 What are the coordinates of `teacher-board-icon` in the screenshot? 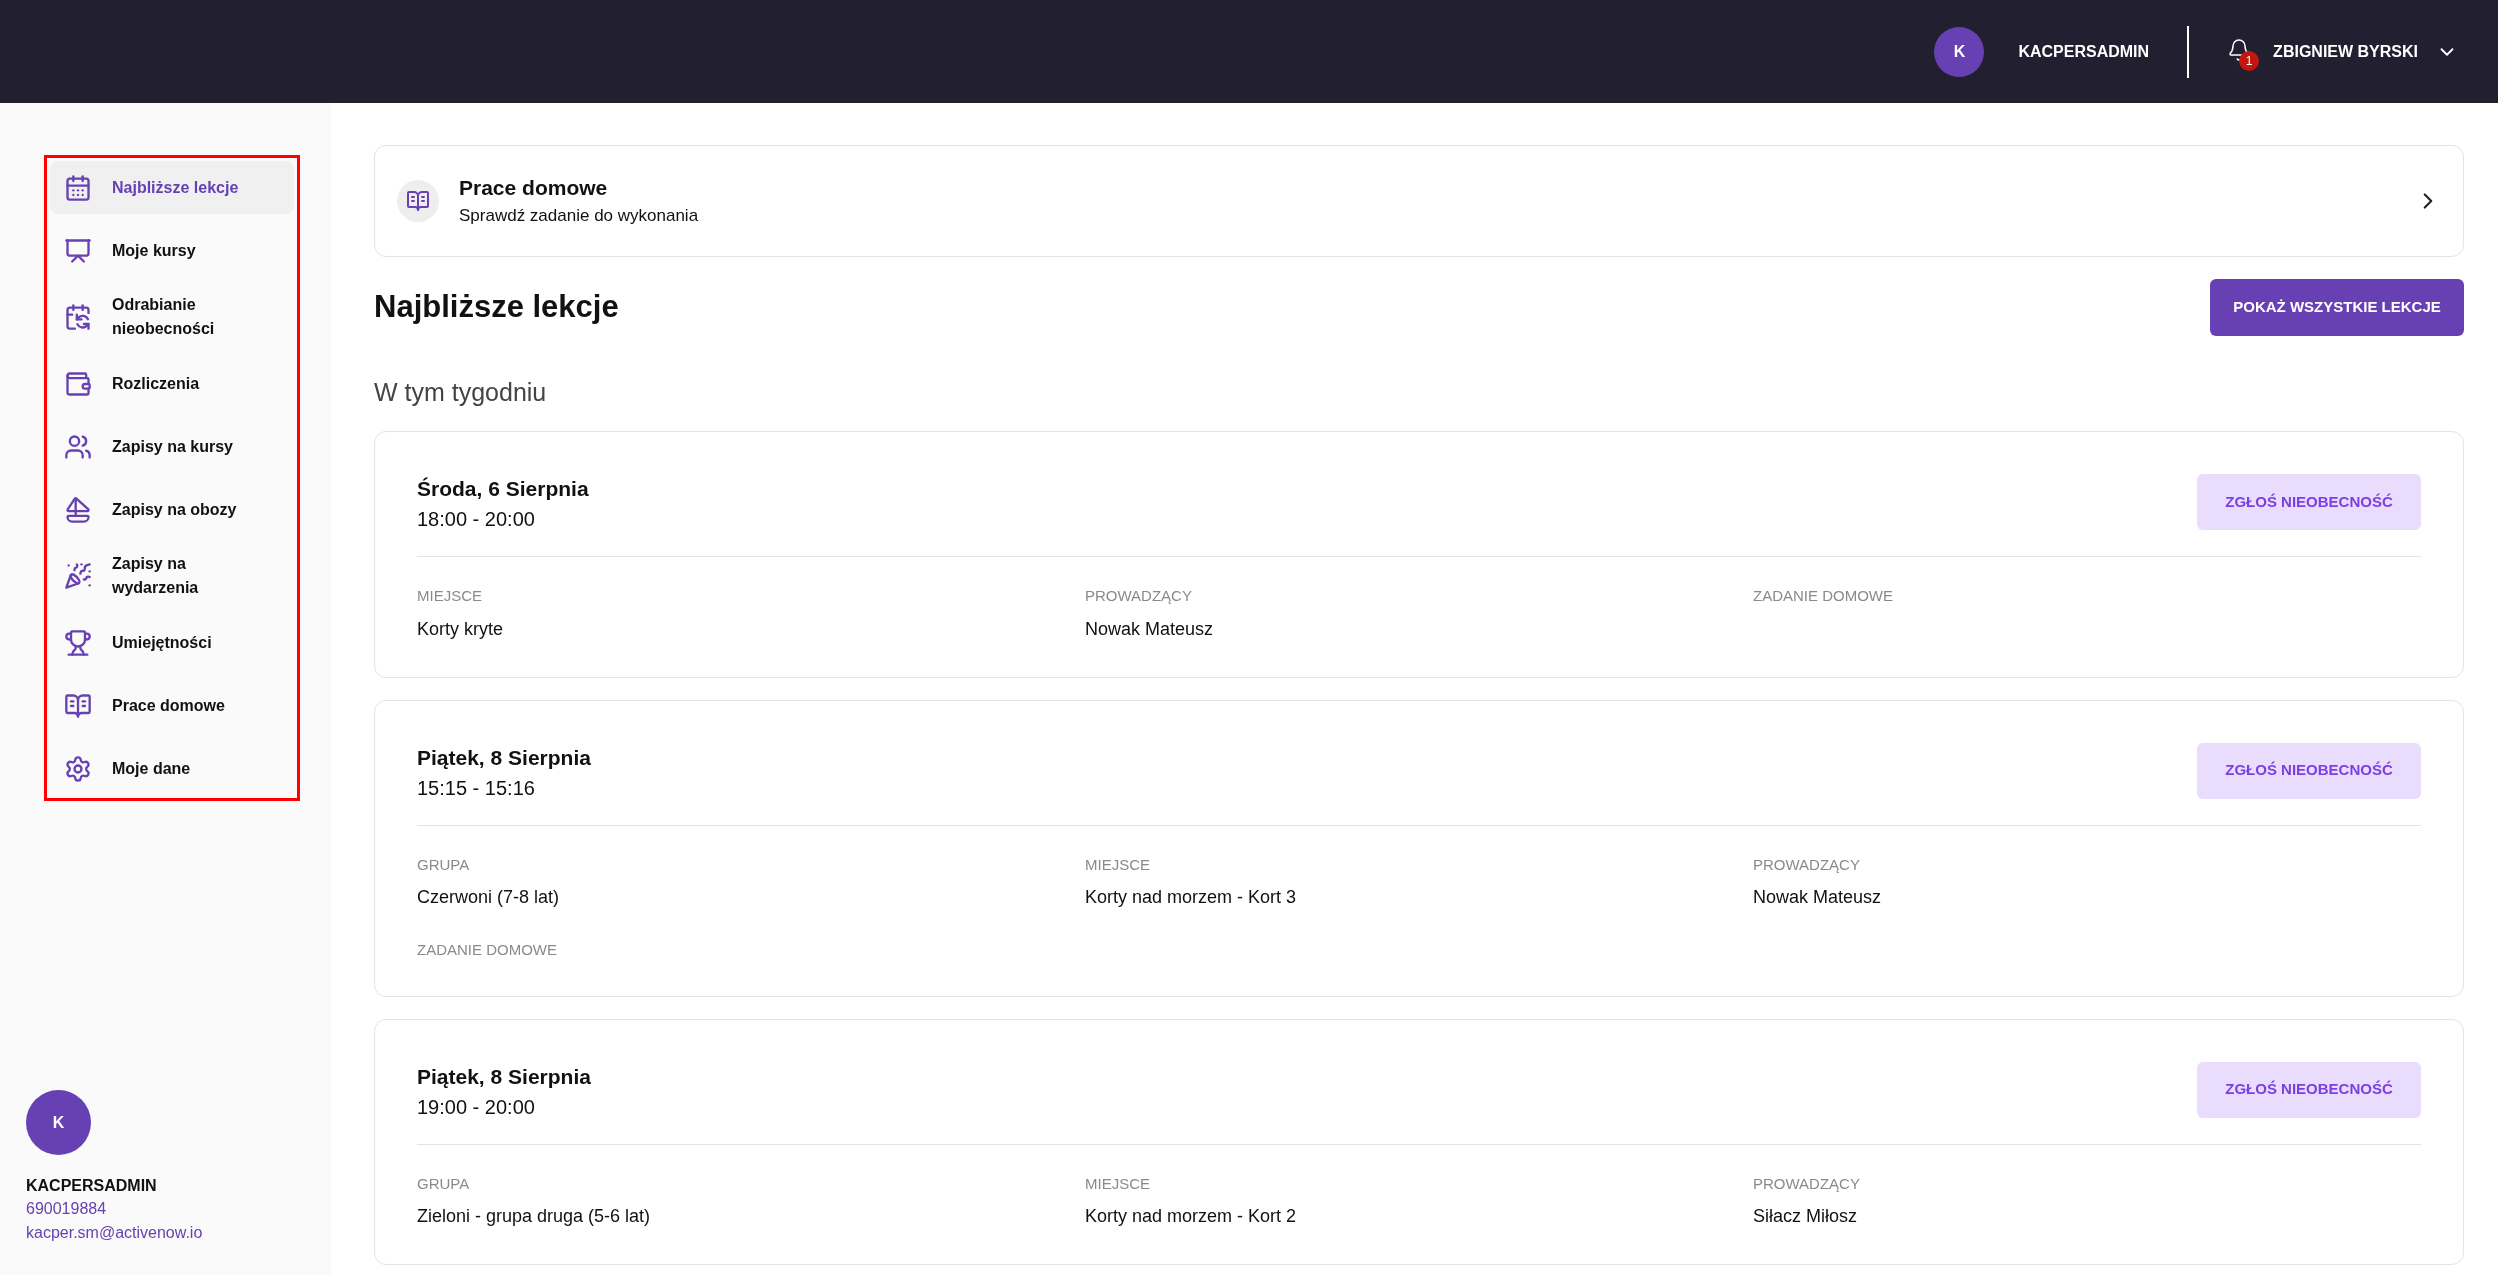 It's located at (78, 250).